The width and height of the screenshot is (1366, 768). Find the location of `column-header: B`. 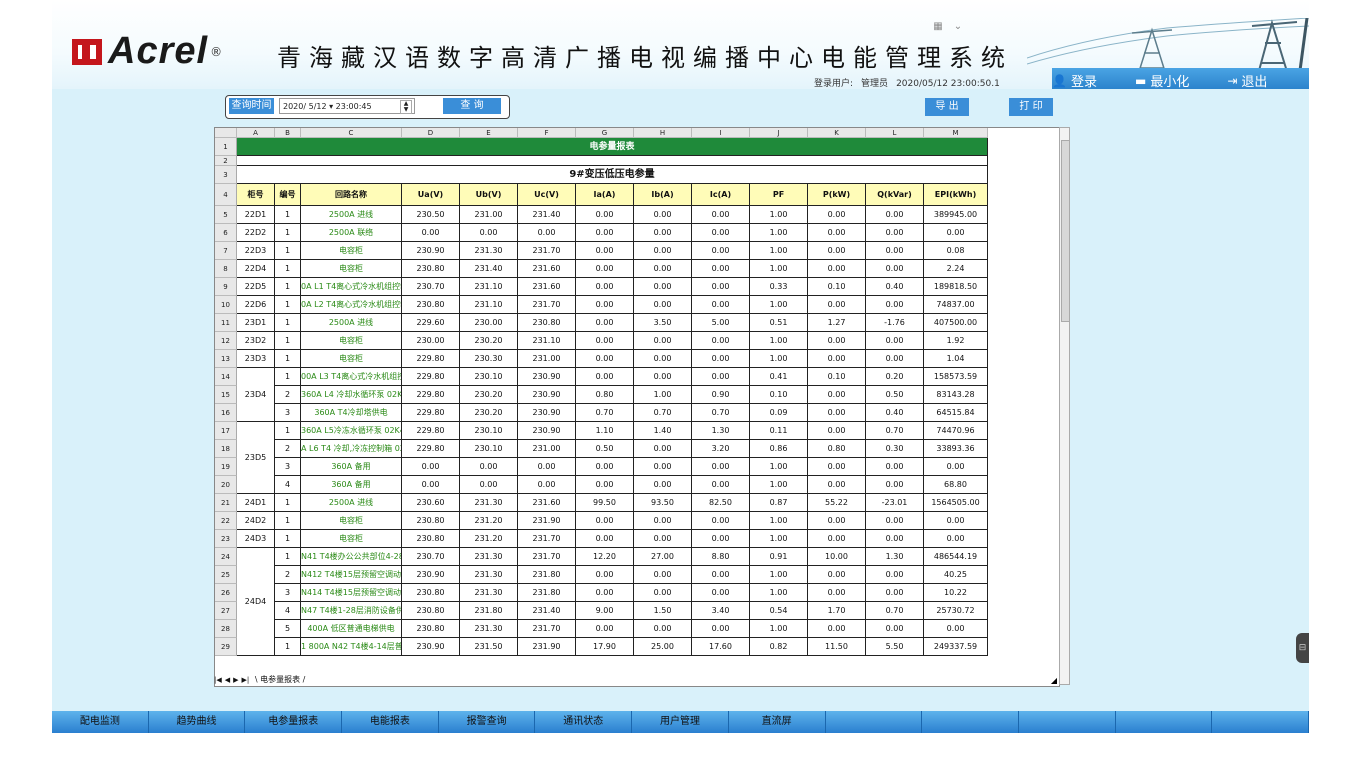

column-header: B is located at coordinates (288, 133).